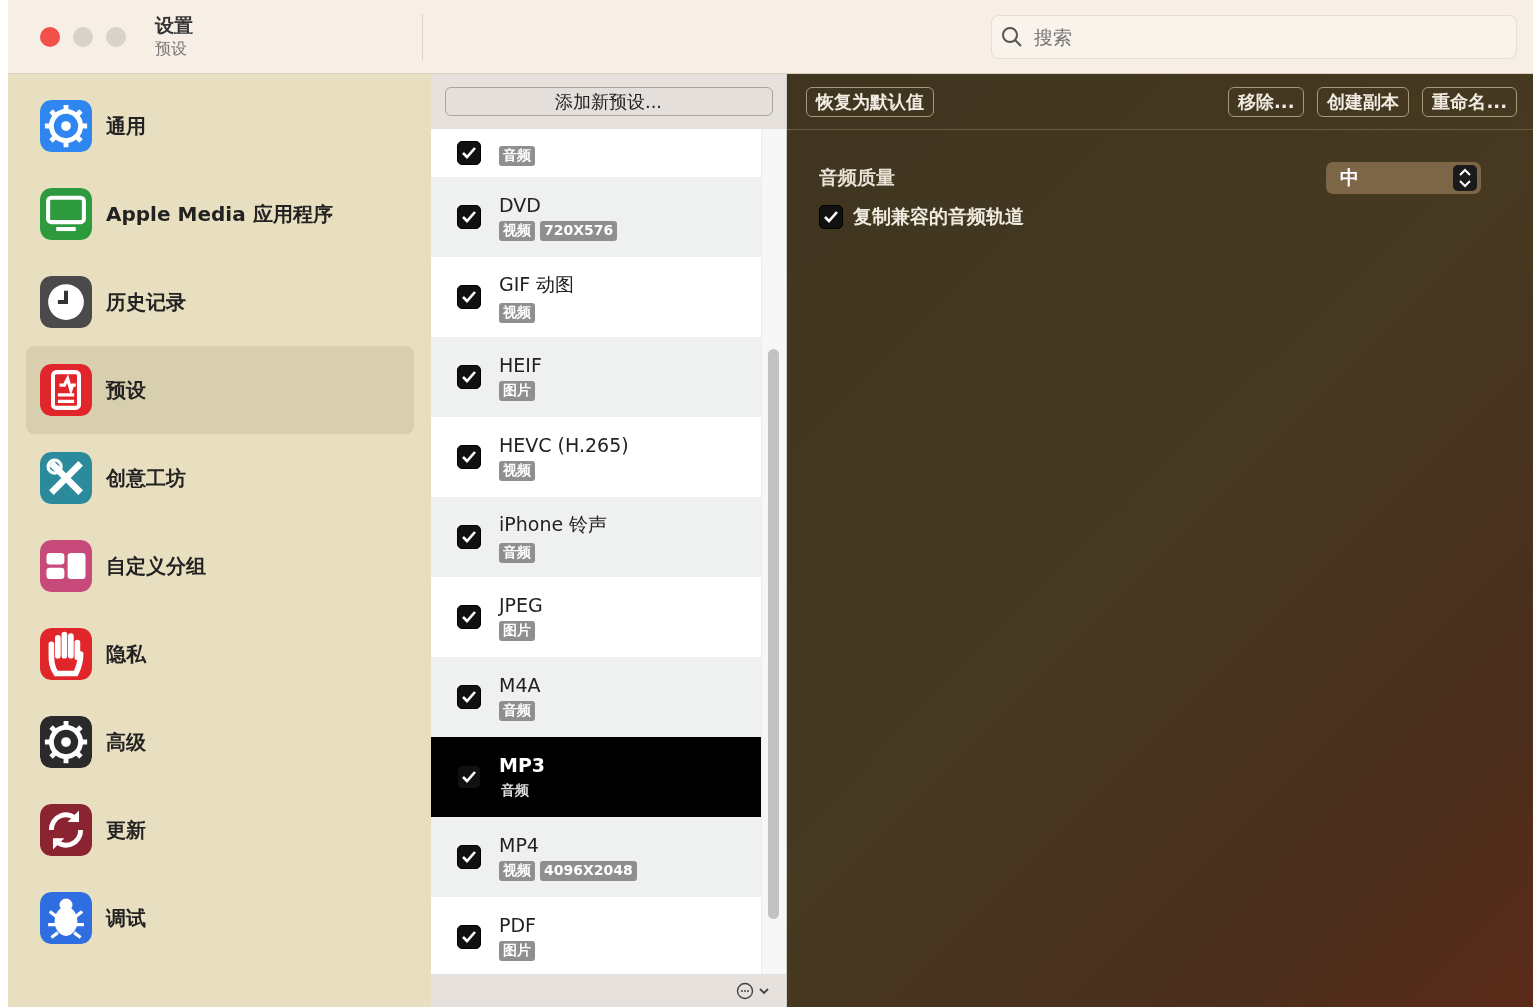  Describe the element at coordinates (596, 857) in the screenshot. I see `preset-row: MP4 视频 4096X2048` at that location.